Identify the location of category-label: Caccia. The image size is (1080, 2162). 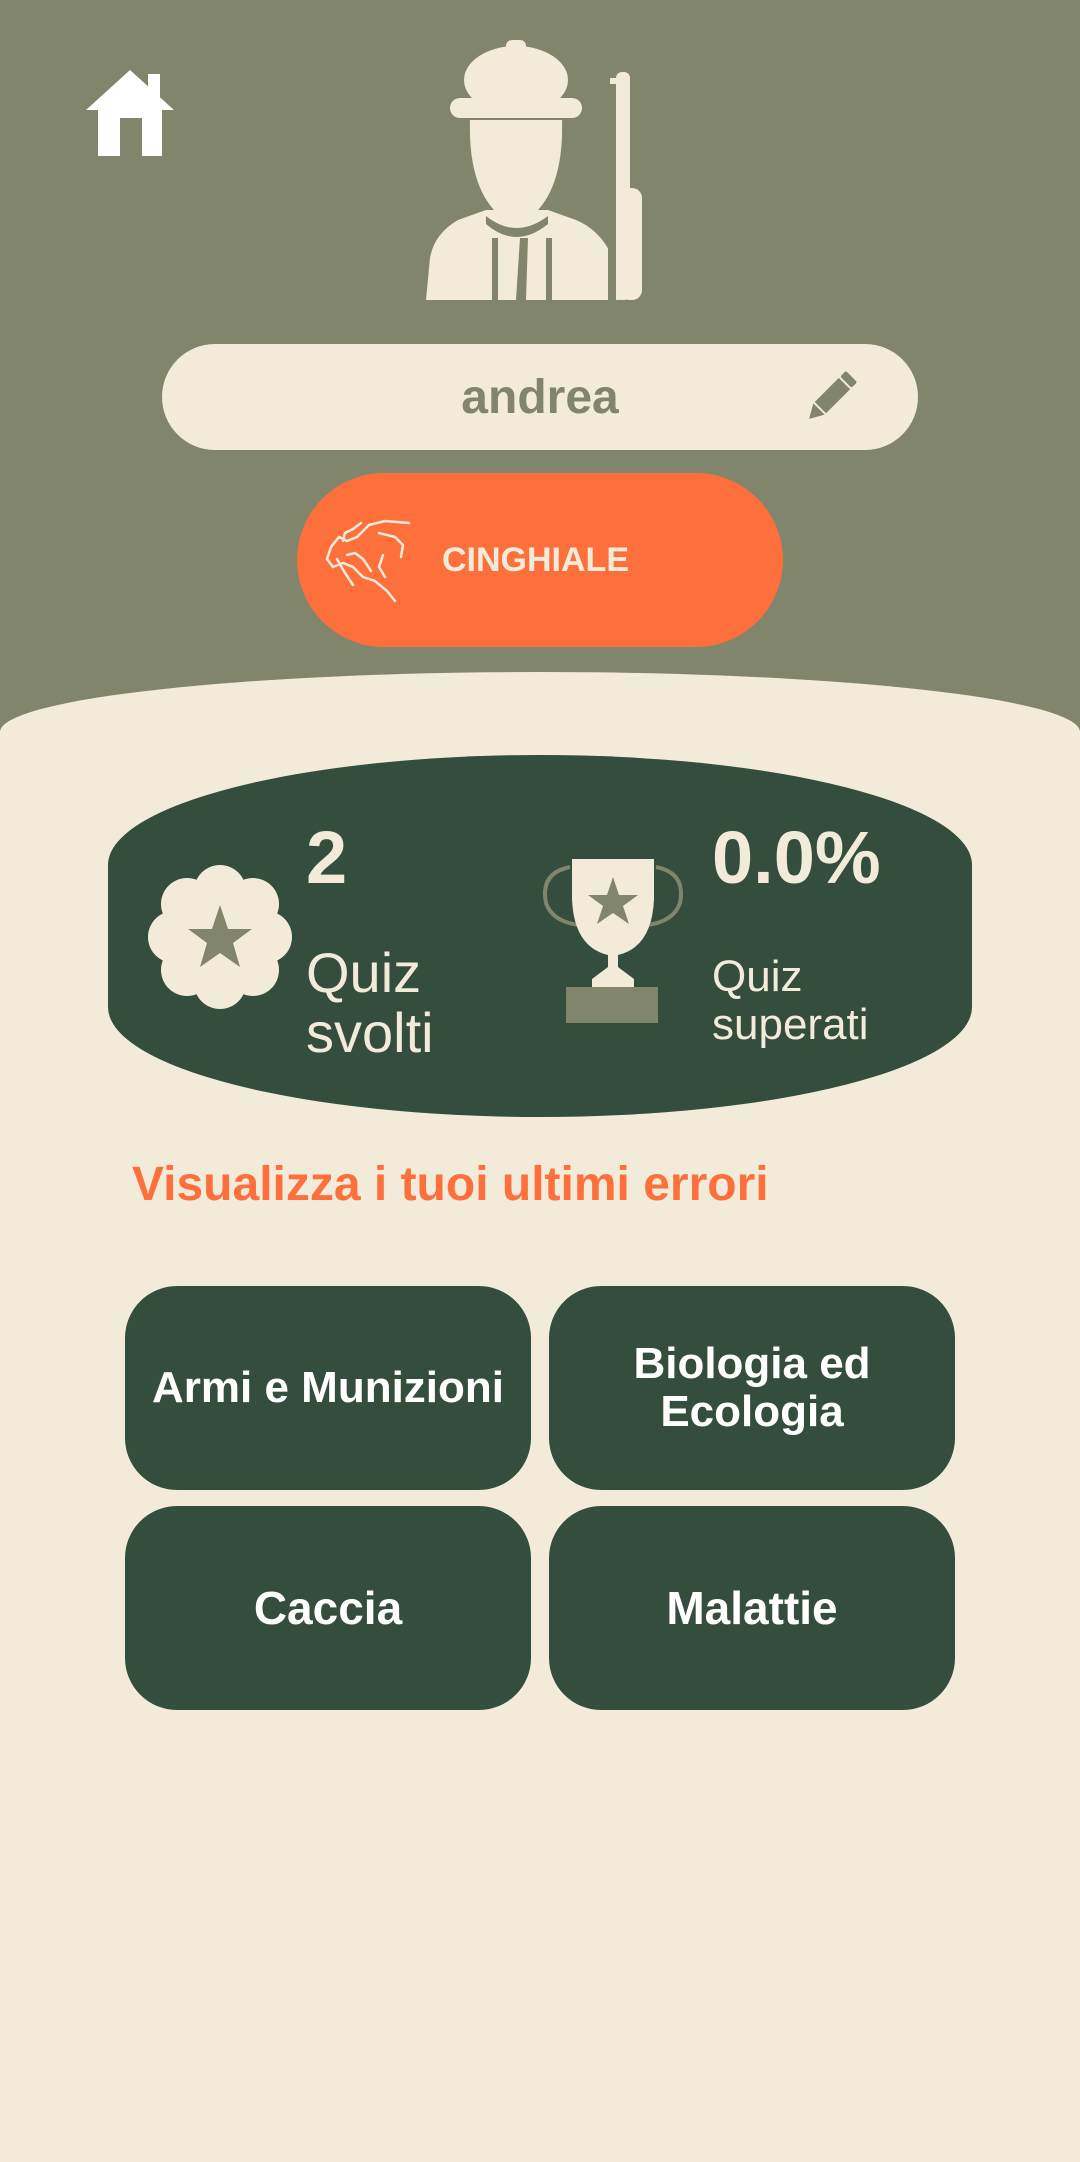
(328, 1608).